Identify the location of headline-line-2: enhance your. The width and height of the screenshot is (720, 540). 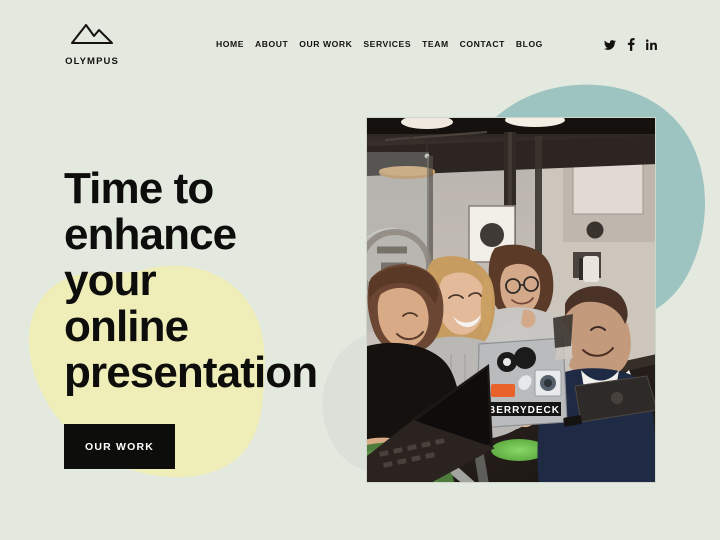
(150, 257).